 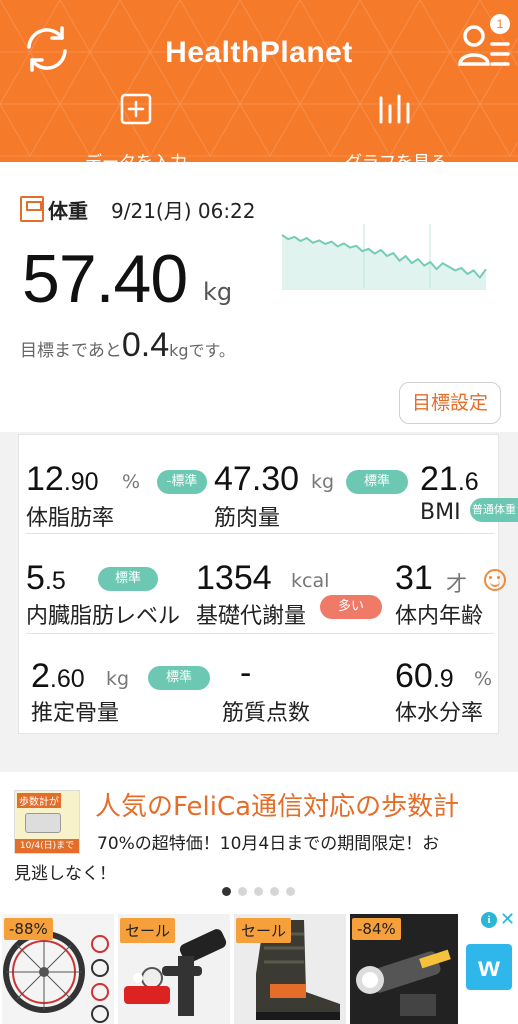 I want to click on body-age-value: 31, so click(x=414, y=578).